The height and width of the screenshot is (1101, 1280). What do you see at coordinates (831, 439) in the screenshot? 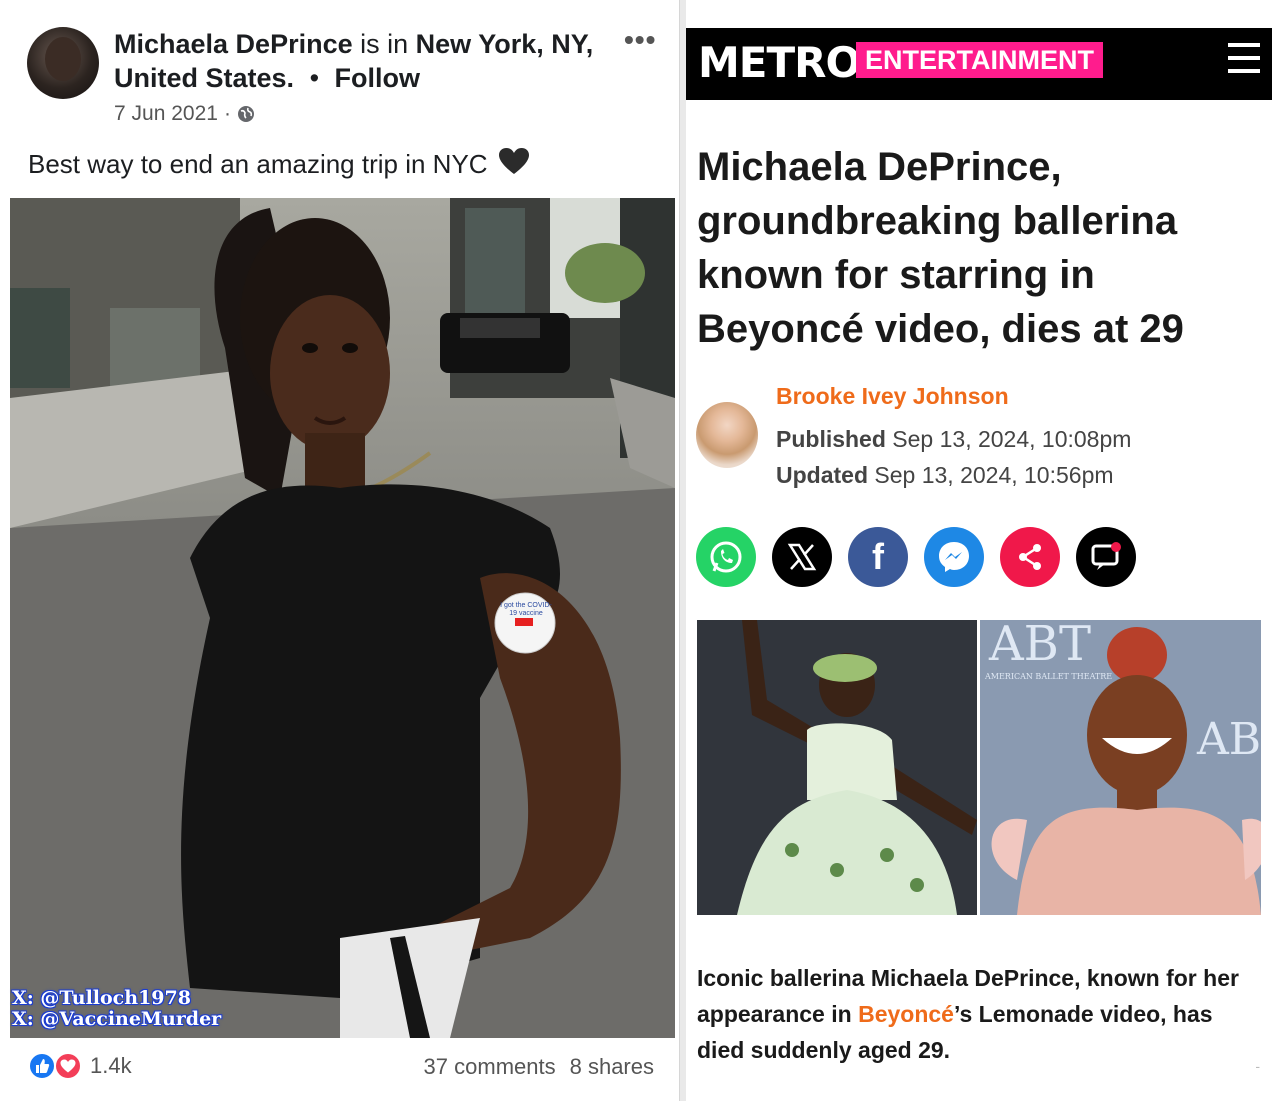
I see `published-label: Published` at bounding box center [831, 439].